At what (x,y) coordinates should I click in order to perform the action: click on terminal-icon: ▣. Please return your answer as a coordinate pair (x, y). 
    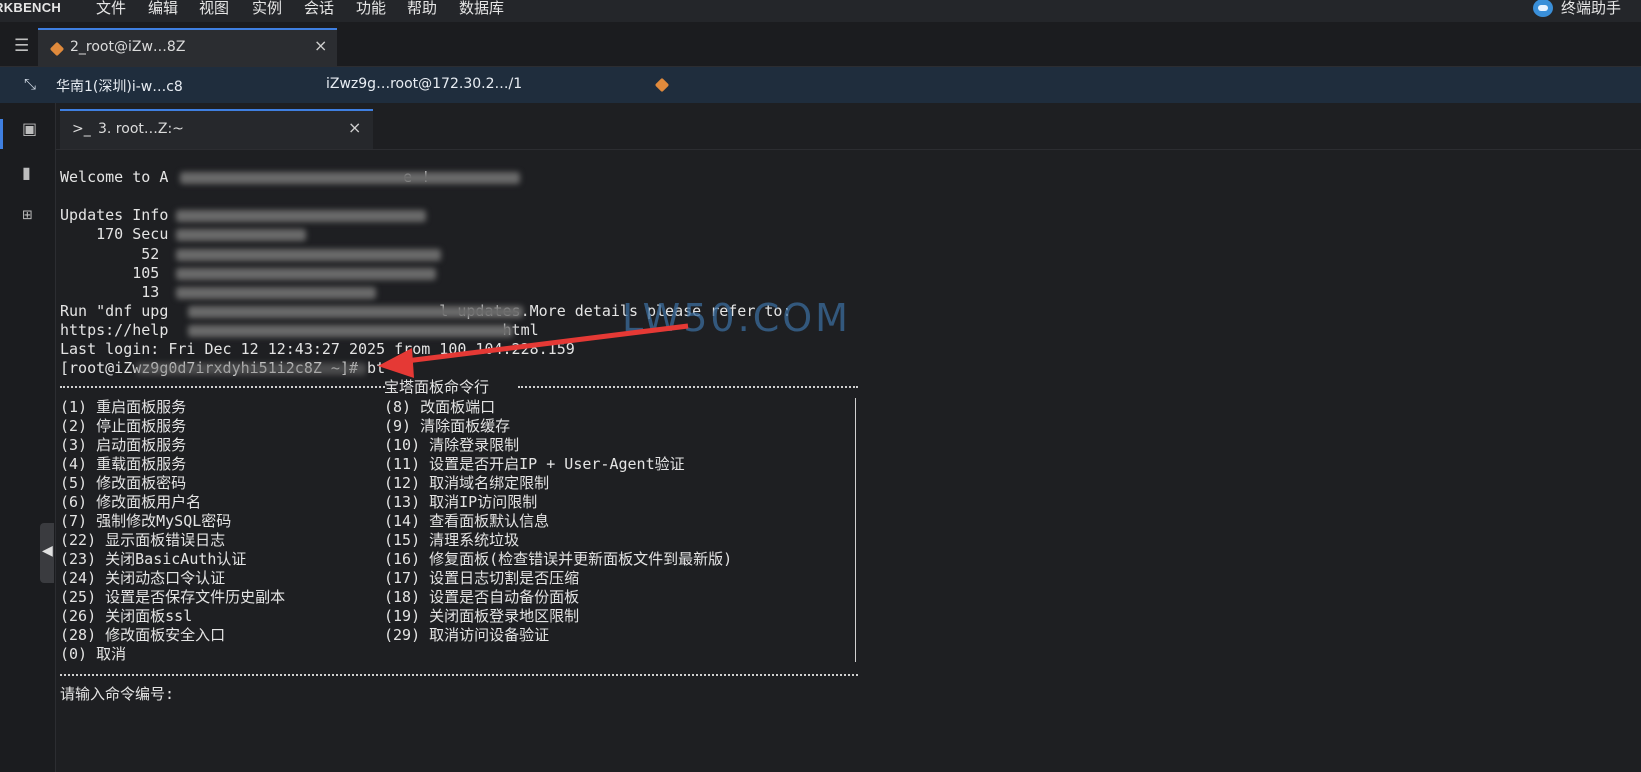
    Looking at the image, I should click on (29, 128).